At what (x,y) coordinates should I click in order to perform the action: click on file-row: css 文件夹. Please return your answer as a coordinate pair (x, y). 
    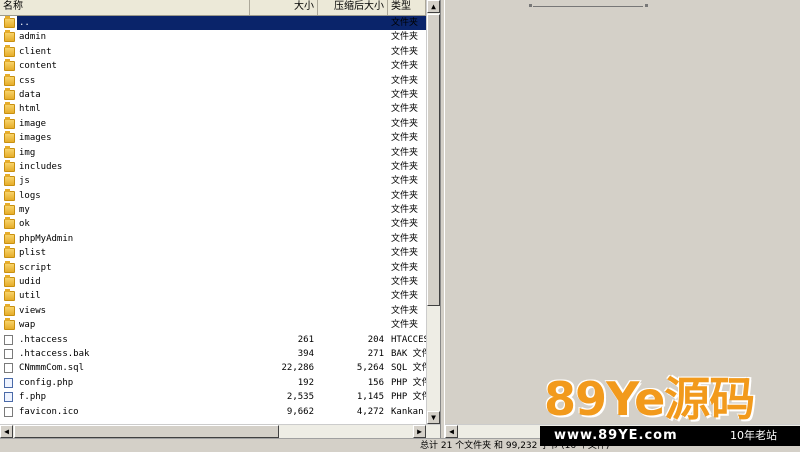
    Looking at the image, I should click on (213, 80).